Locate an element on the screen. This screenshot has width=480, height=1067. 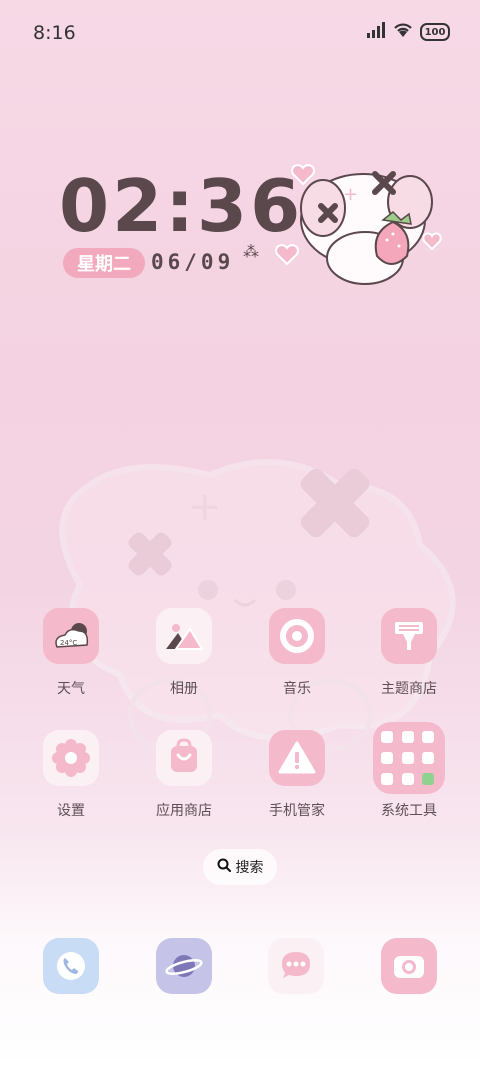
battery-icon: 100 is located at coordinates (435, 32).